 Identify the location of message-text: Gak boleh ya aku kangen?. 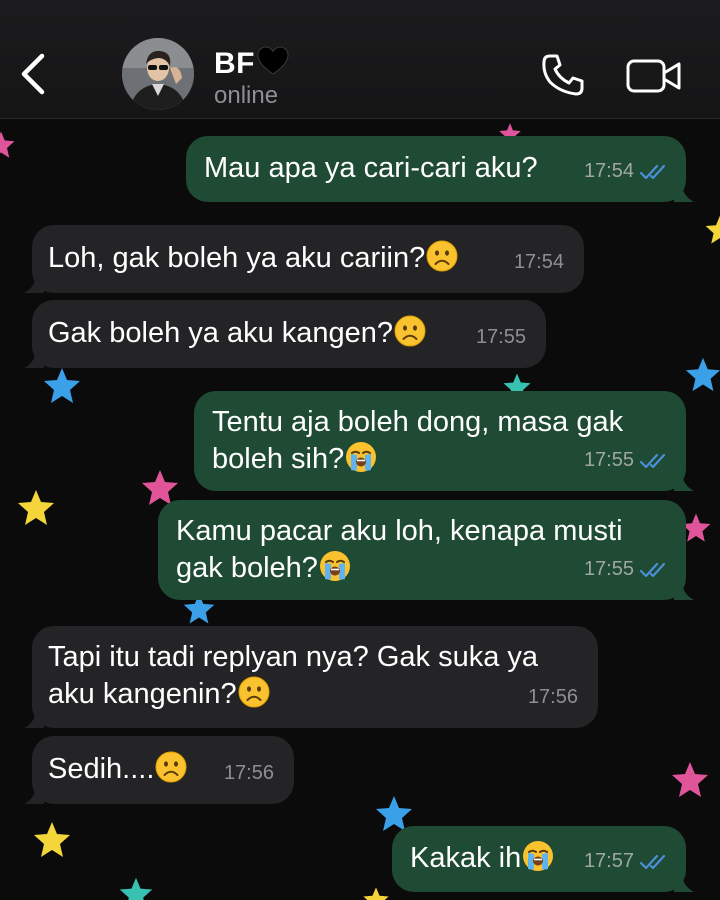
(237, 333).